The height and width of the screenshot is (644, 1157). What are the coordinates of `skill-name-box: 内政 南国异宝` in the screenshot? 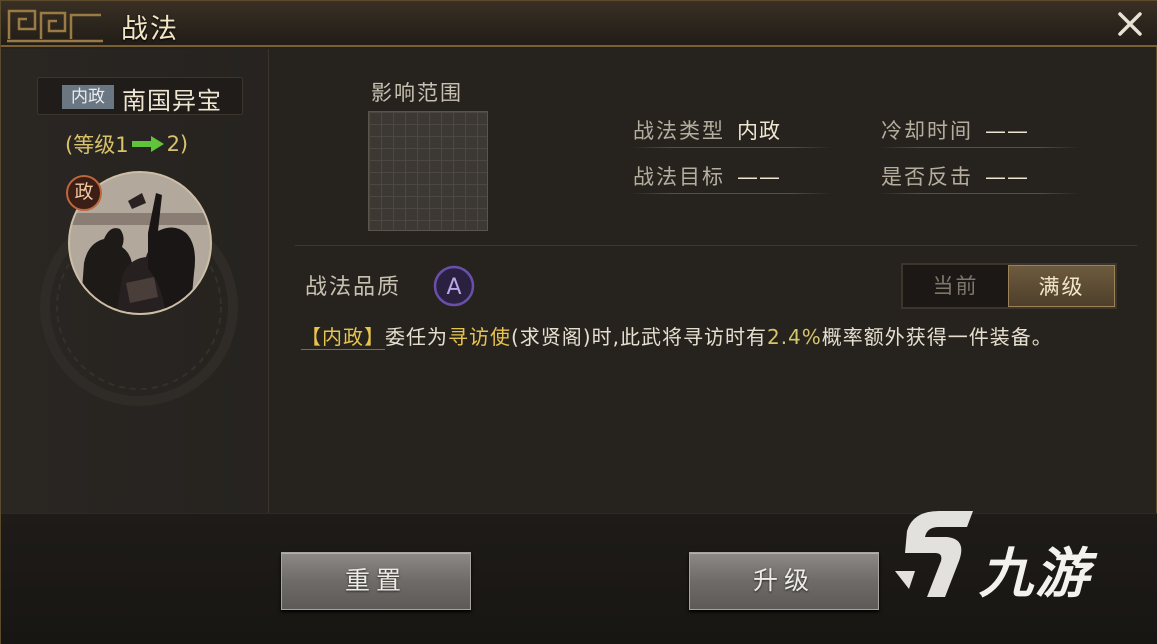 It's located at (140, 96).